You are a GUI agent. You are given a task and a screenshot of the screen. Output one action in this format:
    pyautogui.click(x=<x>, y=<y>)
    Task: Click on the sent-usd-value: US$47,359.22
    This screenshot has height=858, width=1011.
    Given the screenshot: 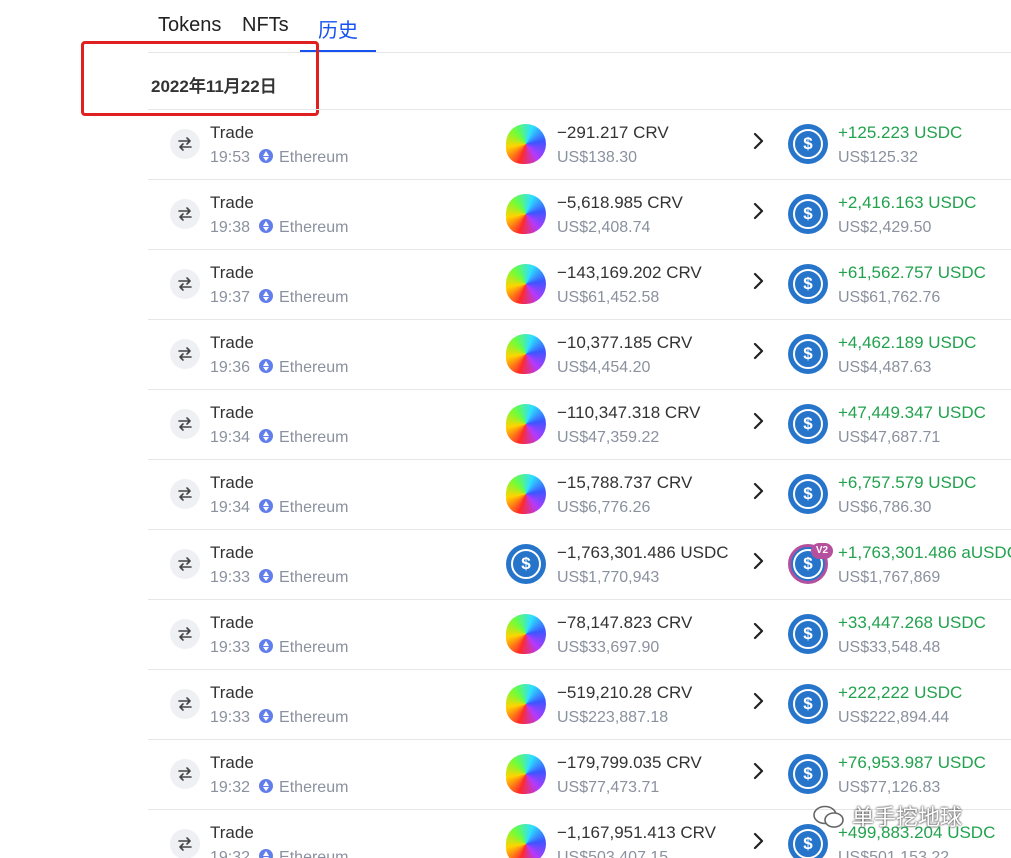 What is the action you would take?
    pyautogui.click(x=608, y=437)
    